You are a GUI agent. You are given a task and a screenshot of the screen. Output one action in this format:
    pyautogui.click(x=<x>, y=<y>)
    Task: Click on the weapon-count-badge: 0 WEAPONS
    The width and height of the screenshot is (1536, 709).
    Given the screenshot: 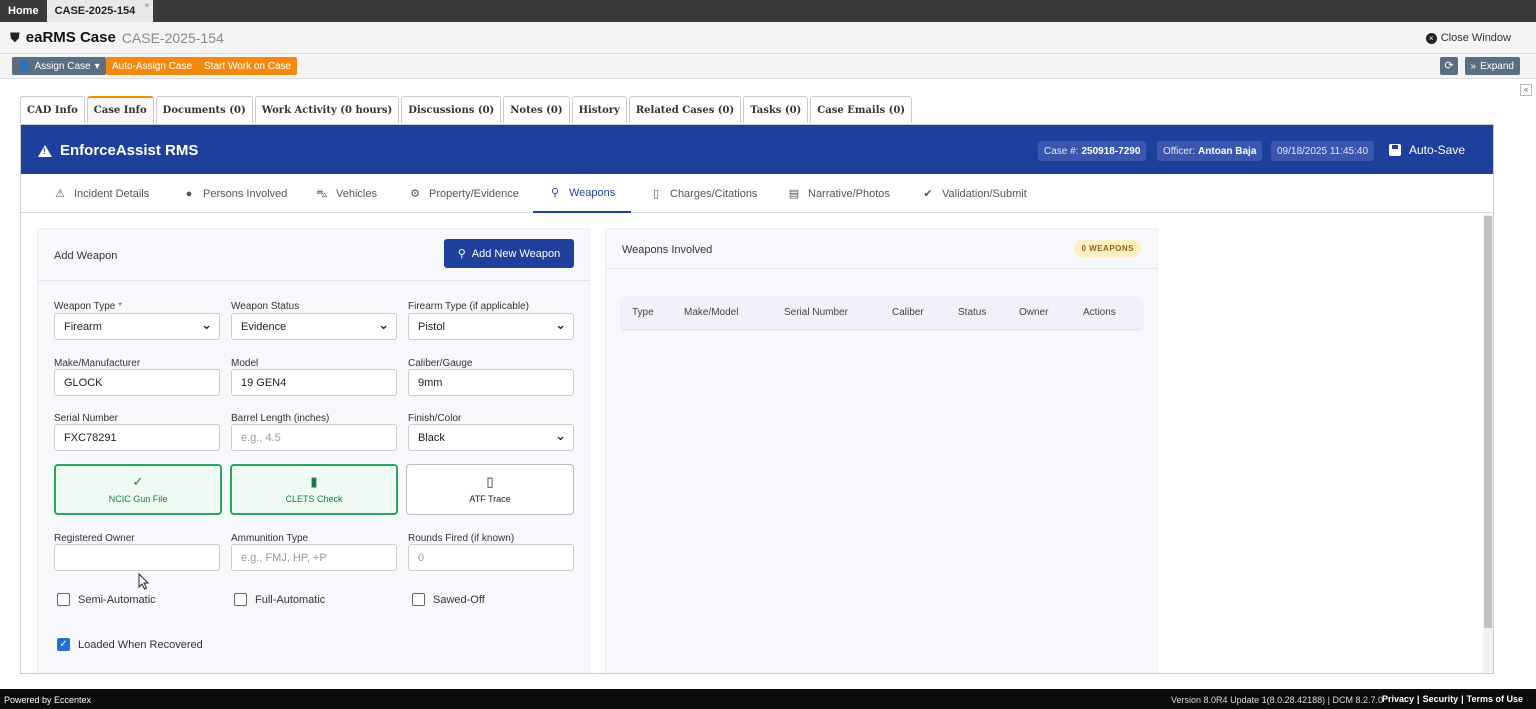 What is the action you would take?
    pyautogui.click(x=1107, y=248)
    